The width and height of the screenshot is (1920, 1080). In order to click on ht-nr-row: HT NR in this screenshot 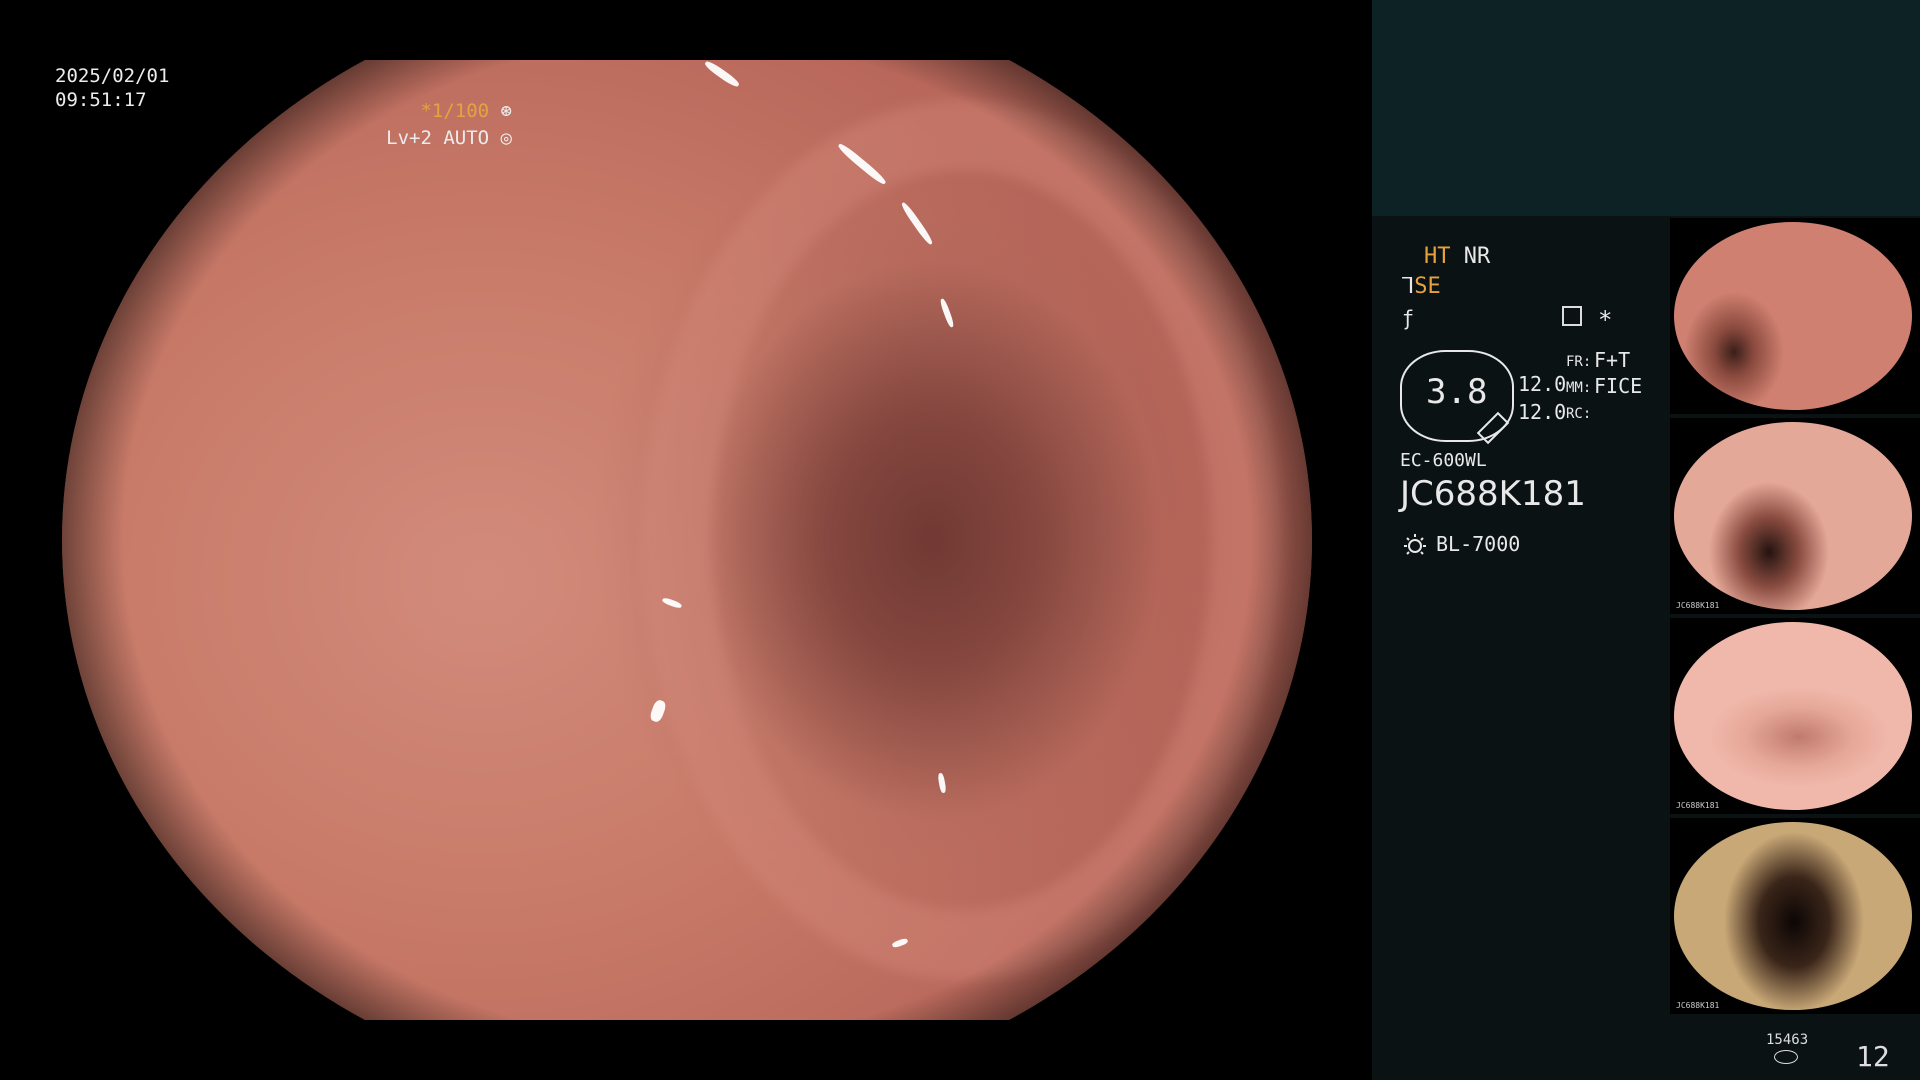, I will do `click(1457, 256)`.